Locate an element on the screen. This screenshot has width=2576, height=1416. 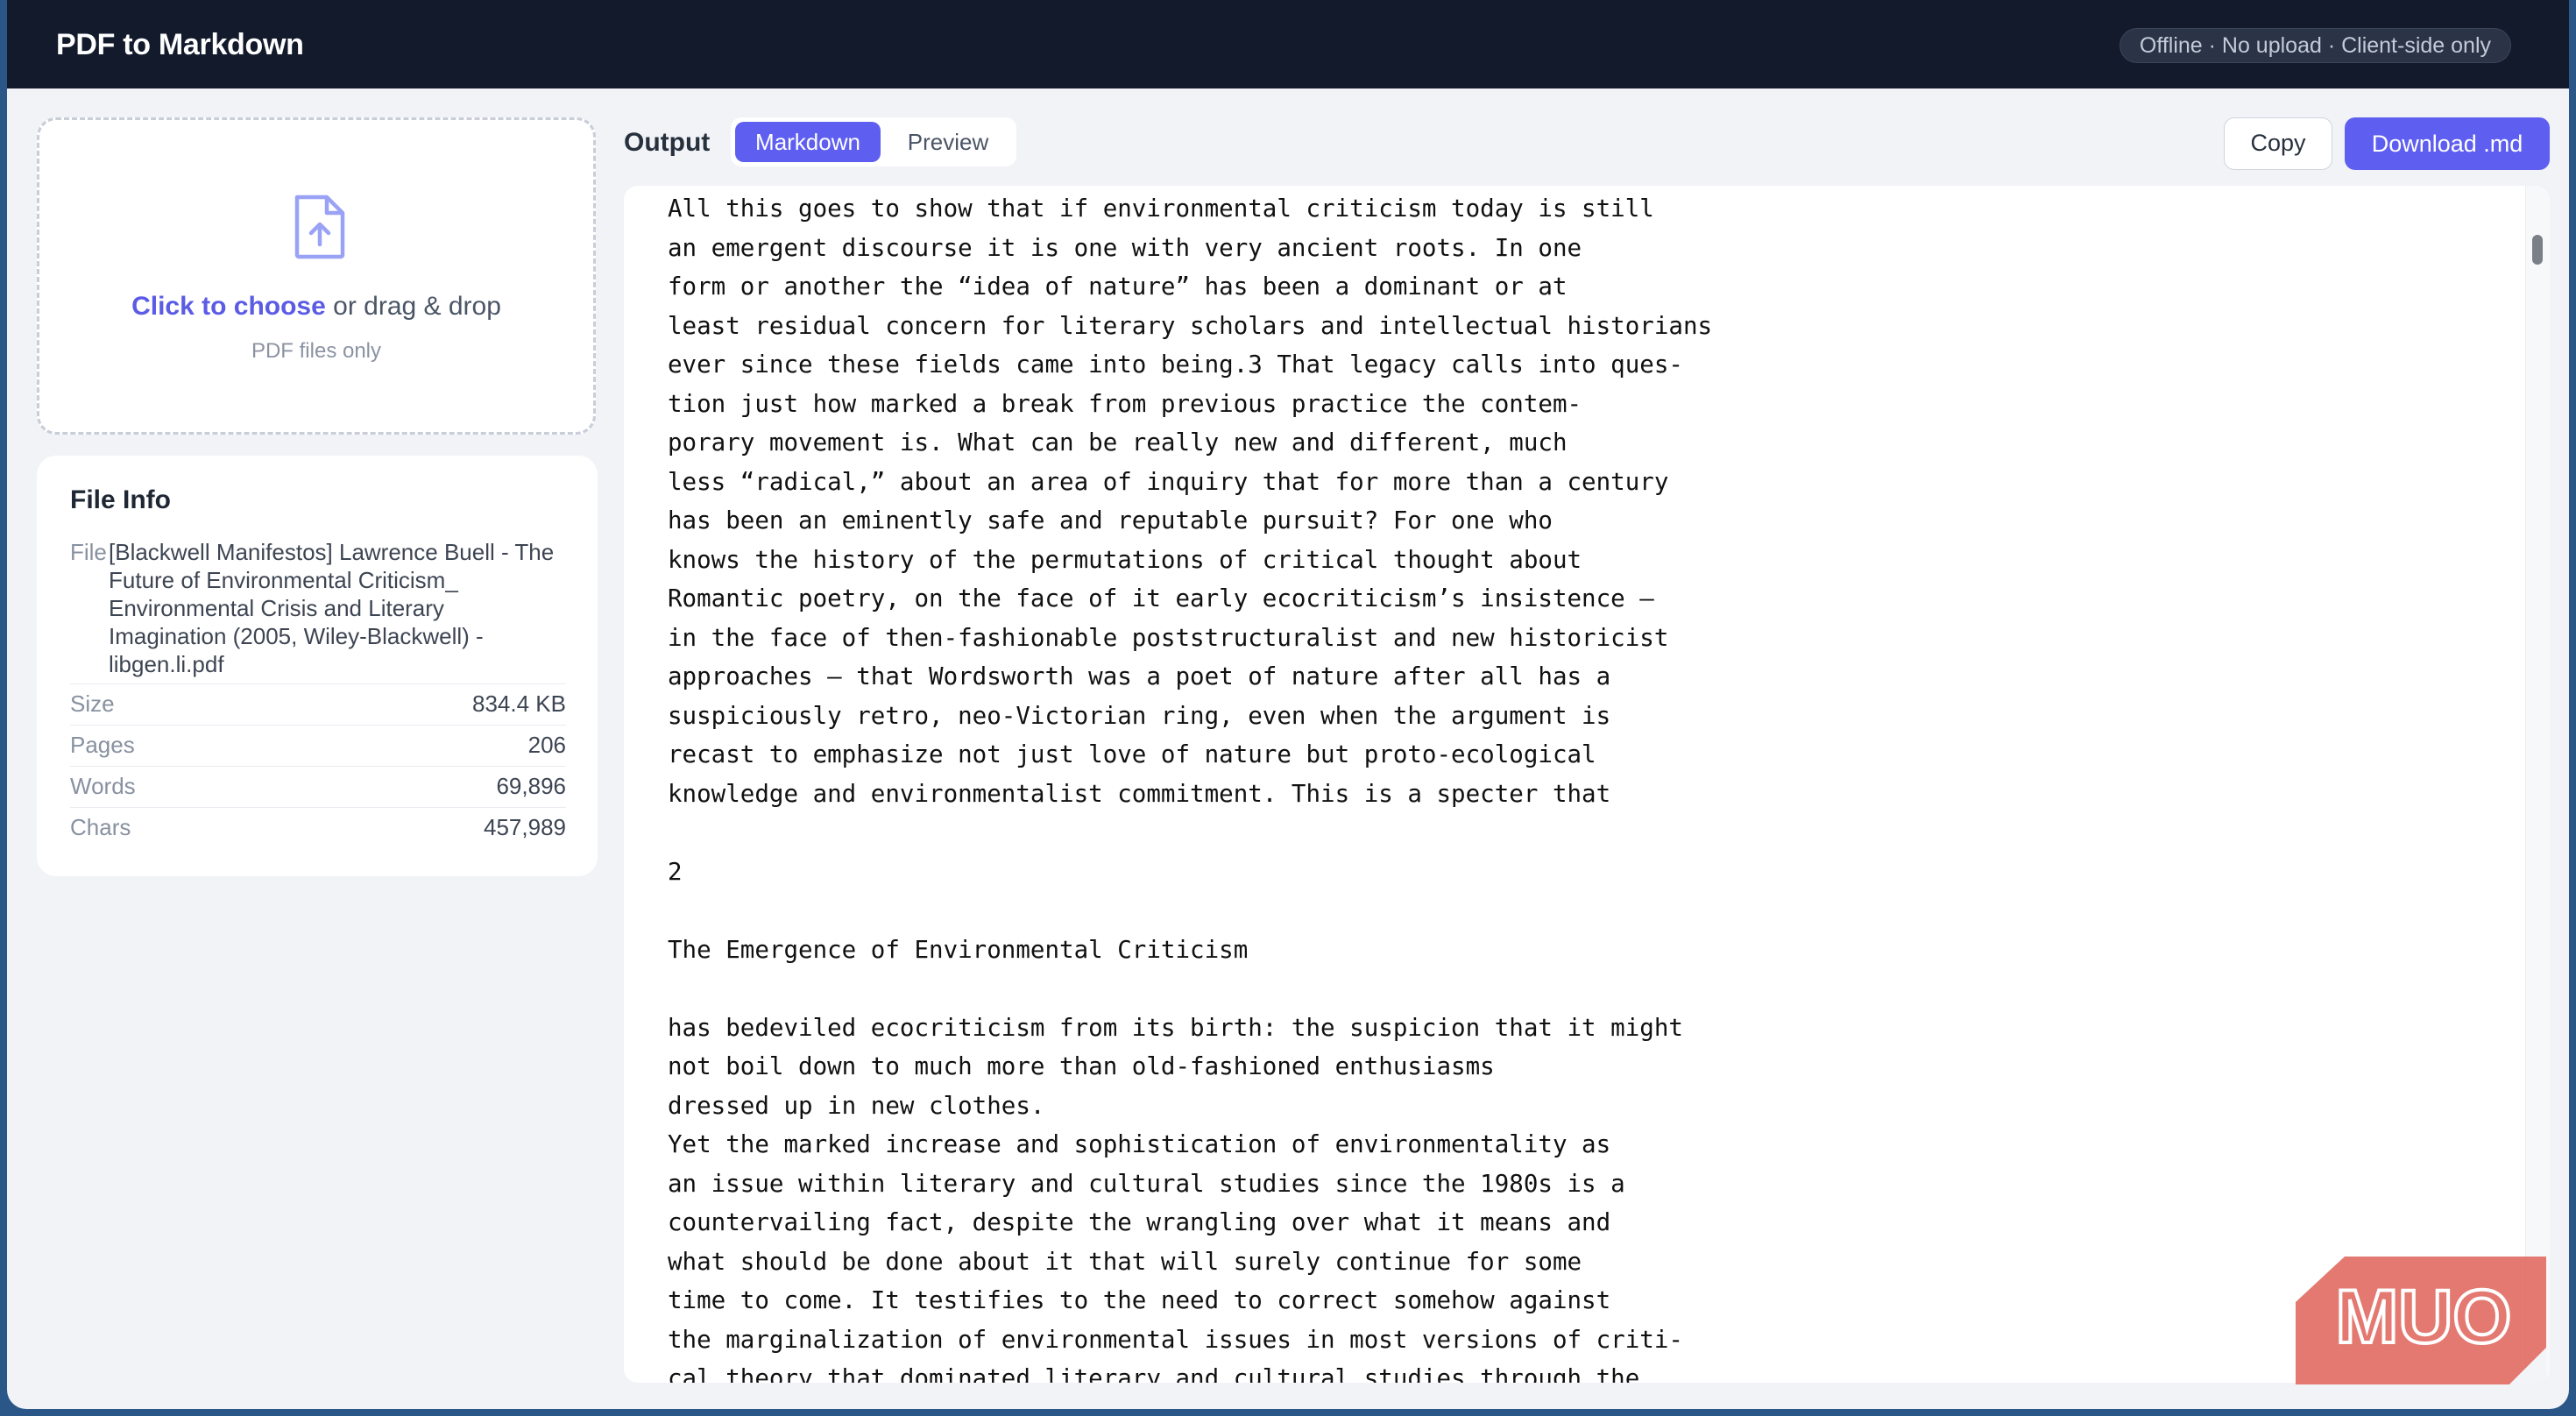
chars-label: Chars is located at coordinates (100, 827).